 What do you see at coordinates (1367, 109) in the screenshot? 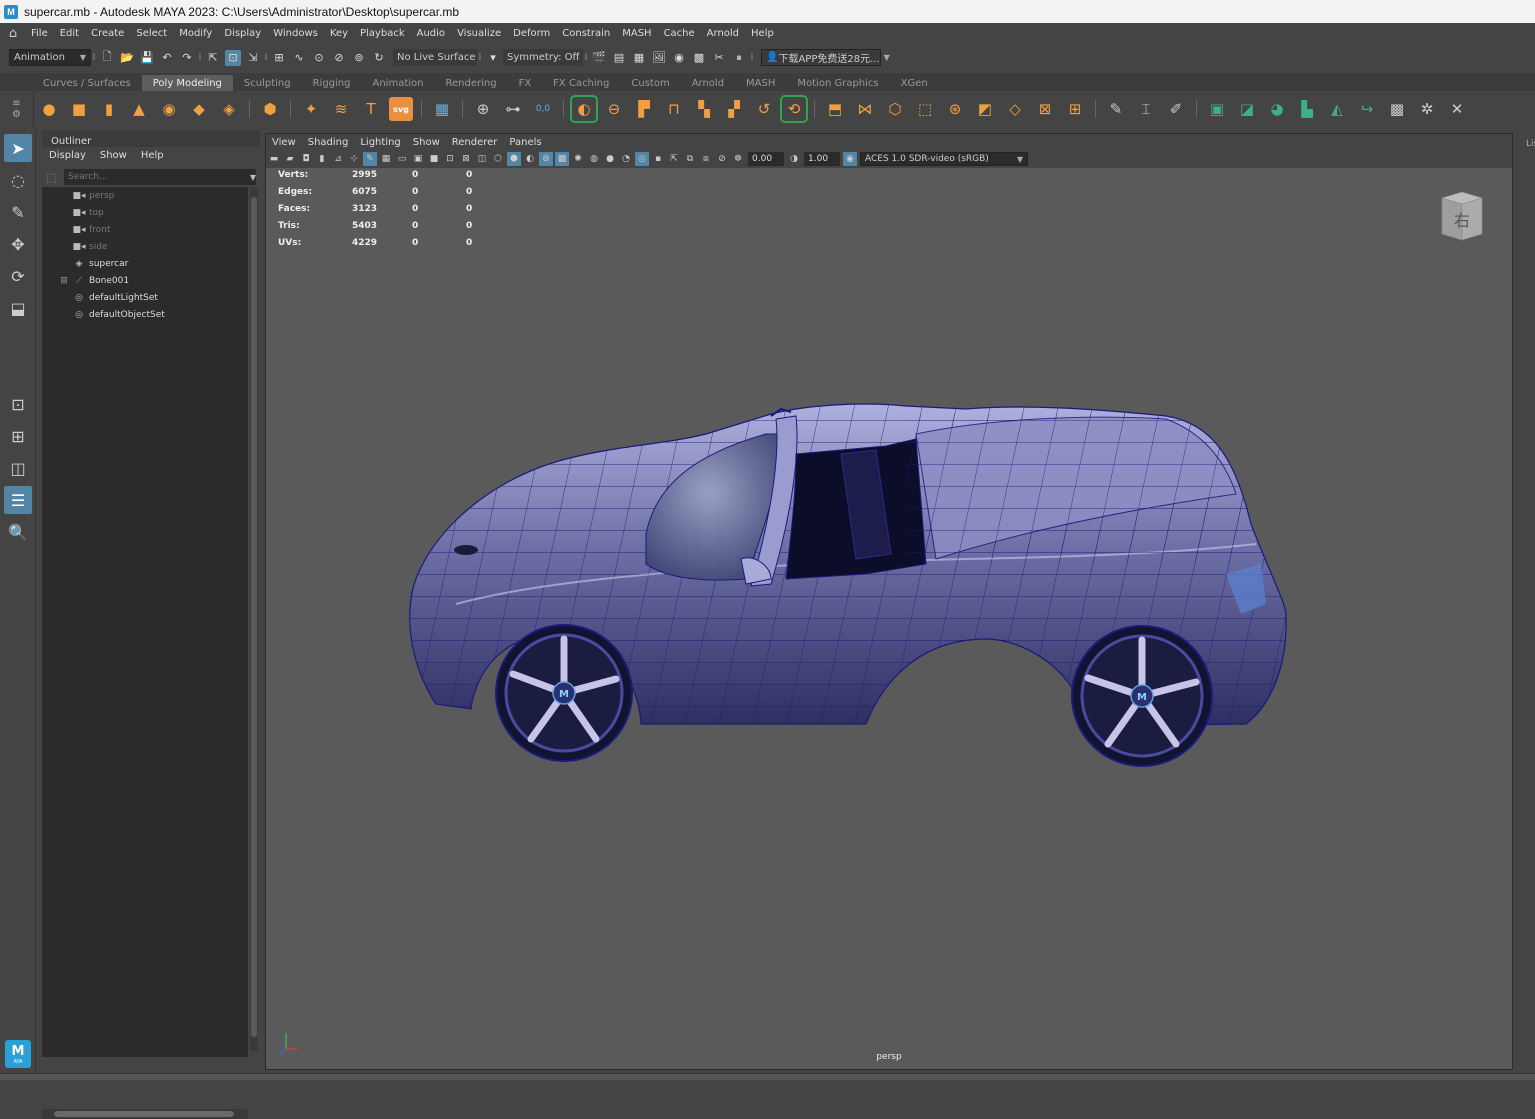
I see `unfold-uv-icon: ↪` at bounding box center [1367, 109].